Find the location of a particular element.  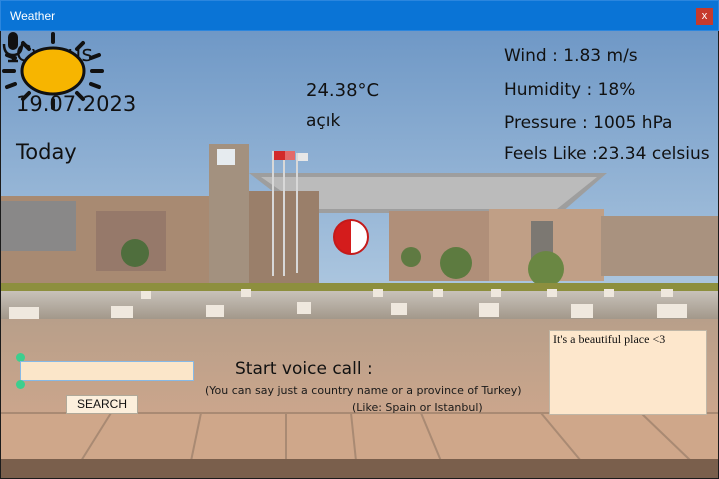

voice-call-label: Start voice call : is located at coordinates (304, 369).